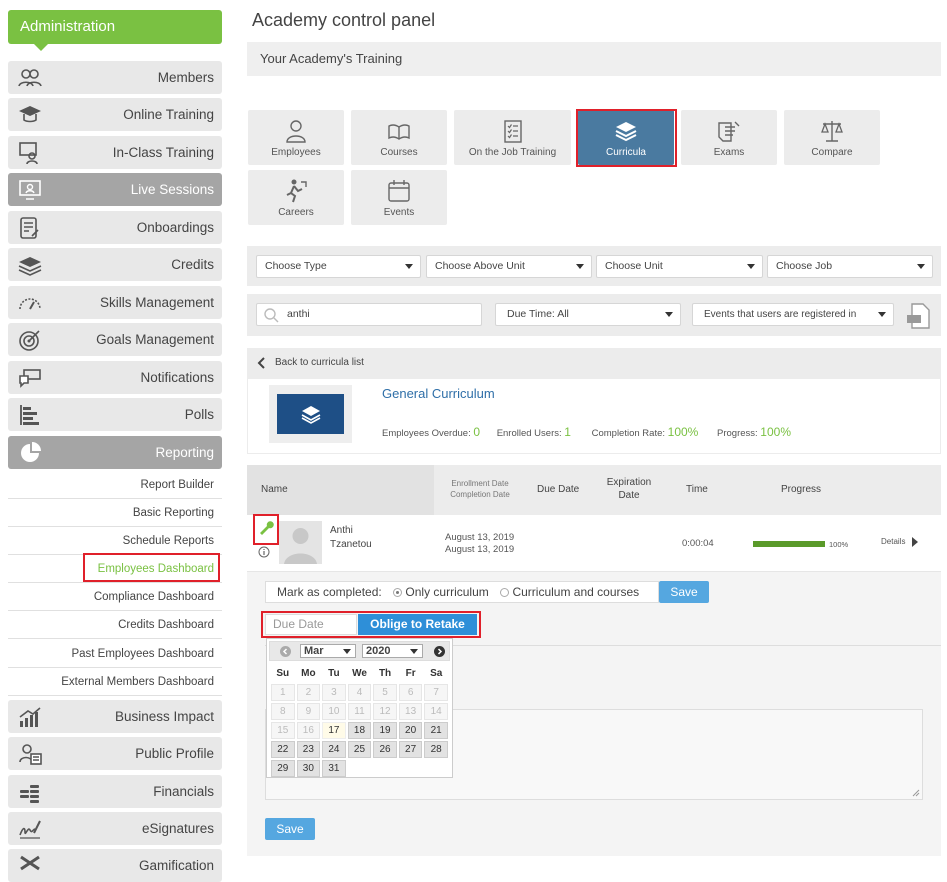  Describe the element at coordinates (115, 828) in the screenshot. I see `sidebar-item-esignatures: eSignatures` at that location.